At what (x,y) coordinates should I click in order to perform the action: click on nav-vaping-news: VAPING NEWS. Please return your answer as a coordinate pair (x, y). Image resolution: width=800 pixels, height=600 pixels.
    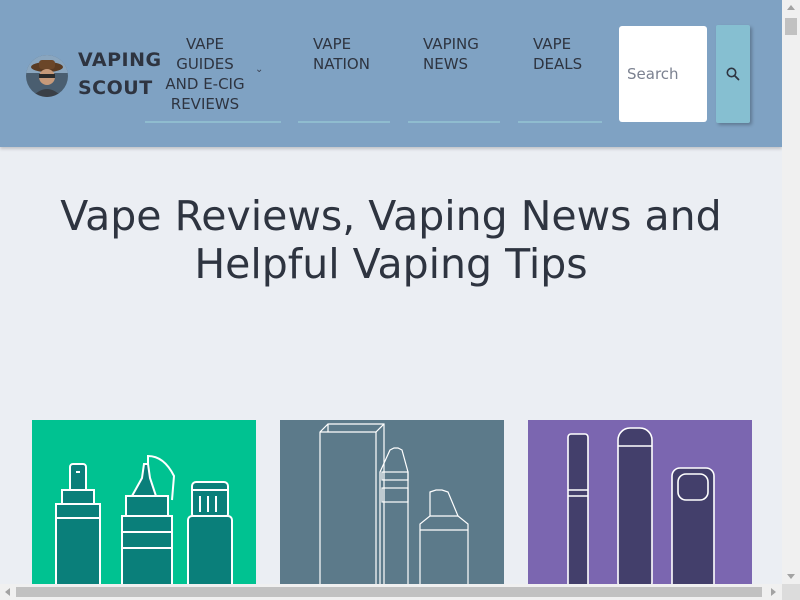
    Looking at the image, I should click on (454, 54).